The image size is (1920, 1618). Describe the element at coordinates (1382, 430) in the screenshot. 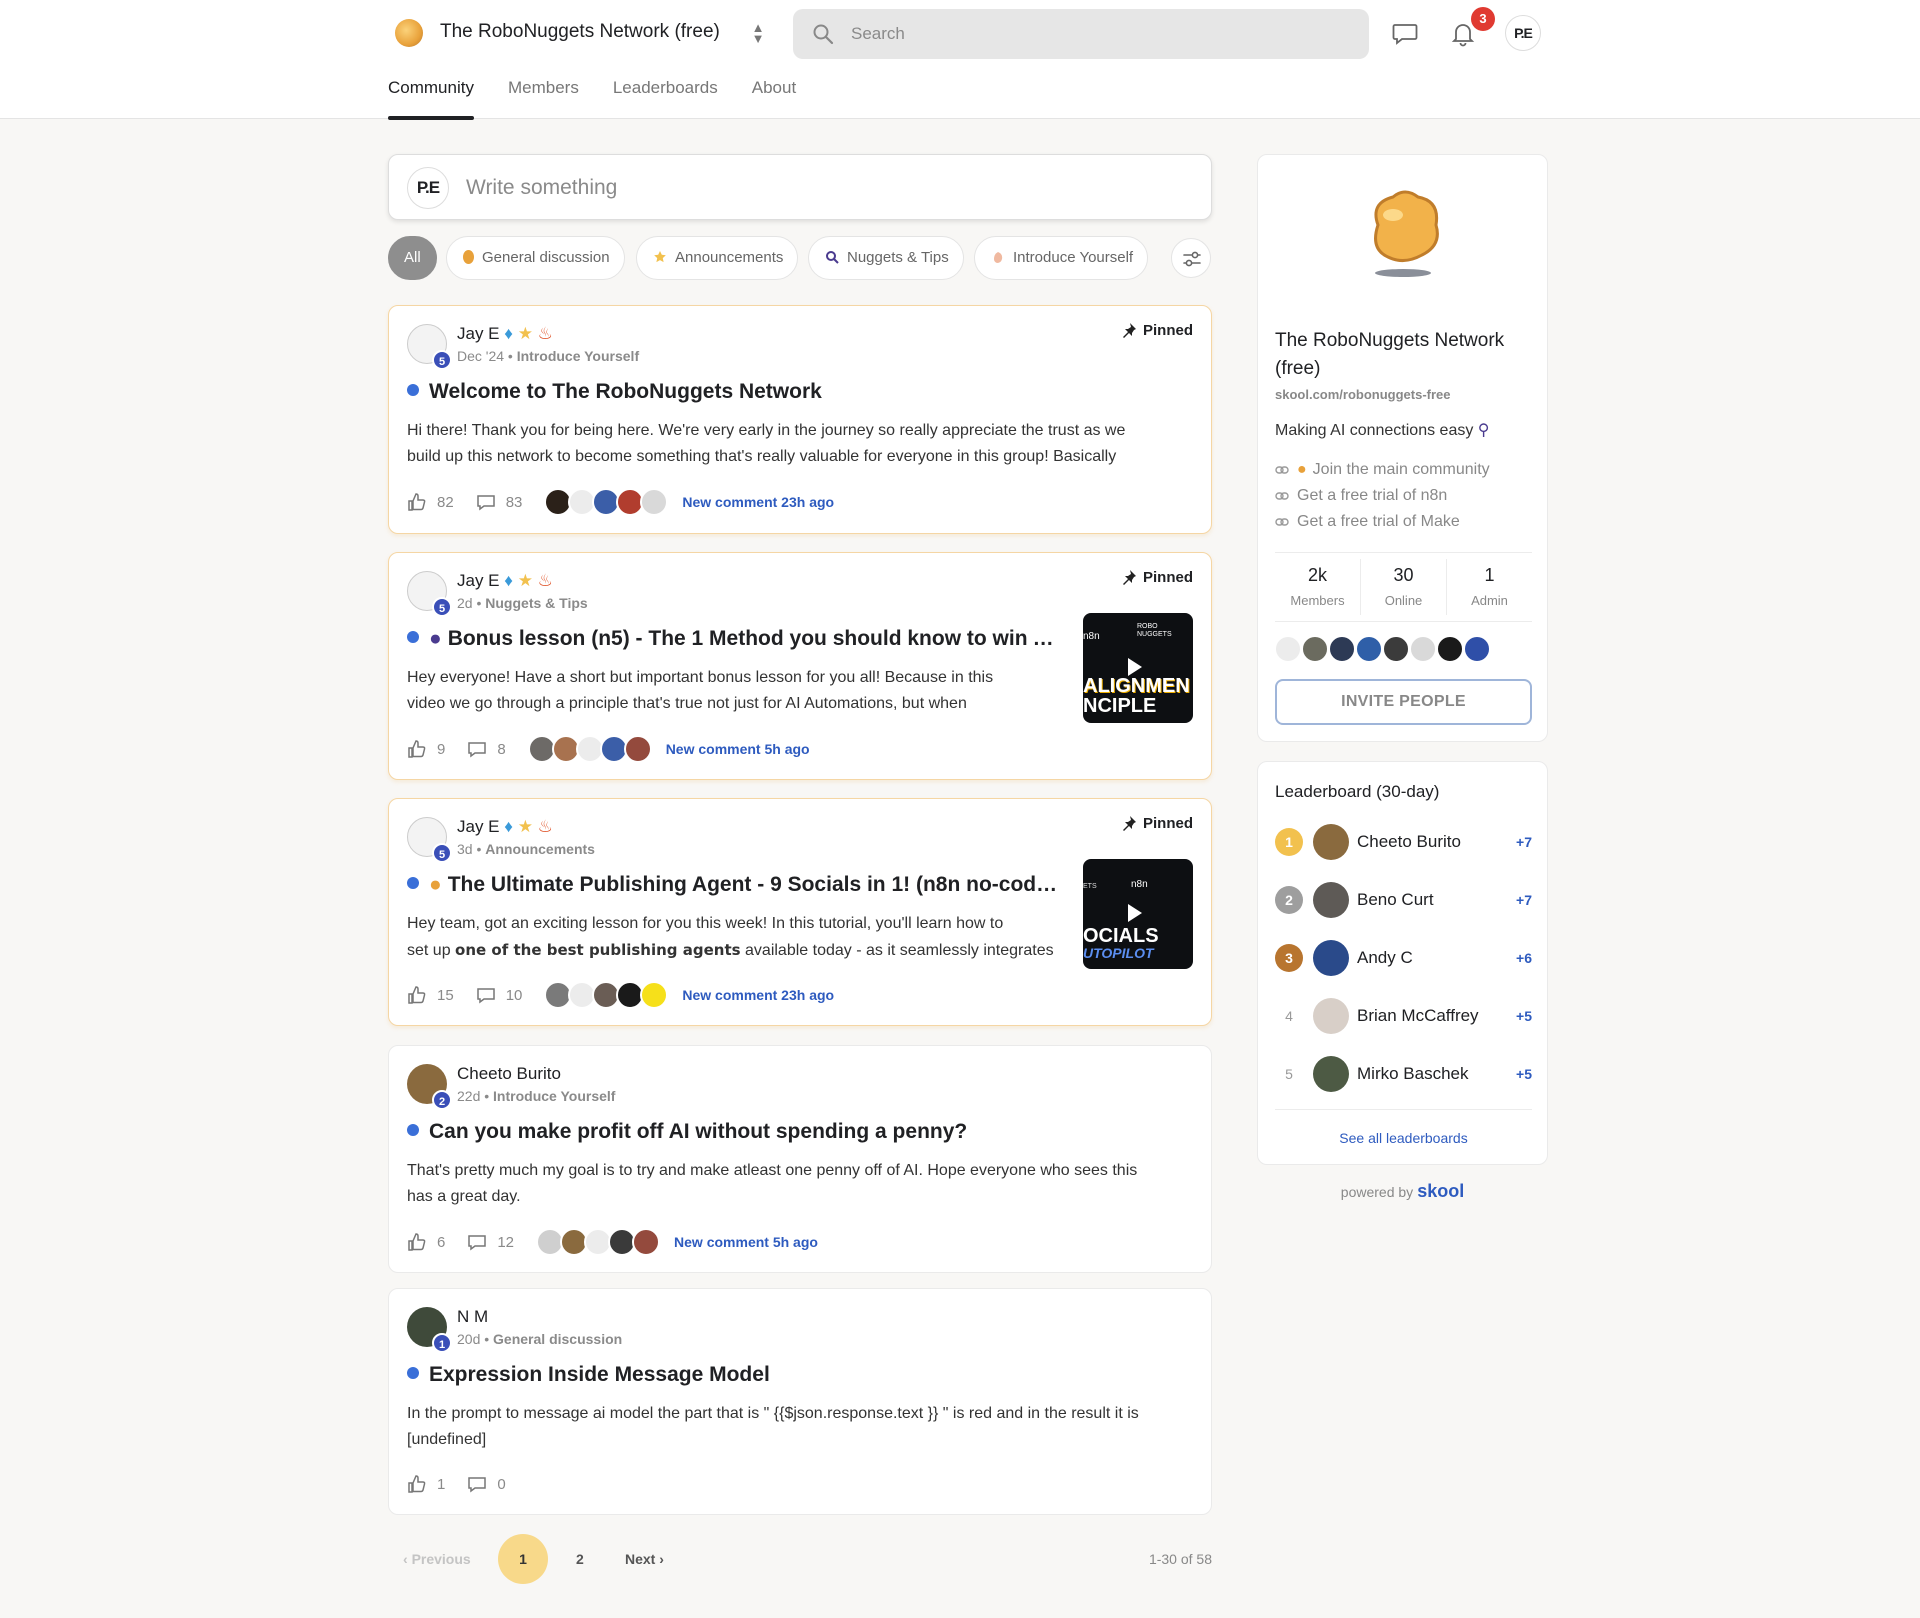

I see `community-description: Making AI connections easy ⚲` at that location.